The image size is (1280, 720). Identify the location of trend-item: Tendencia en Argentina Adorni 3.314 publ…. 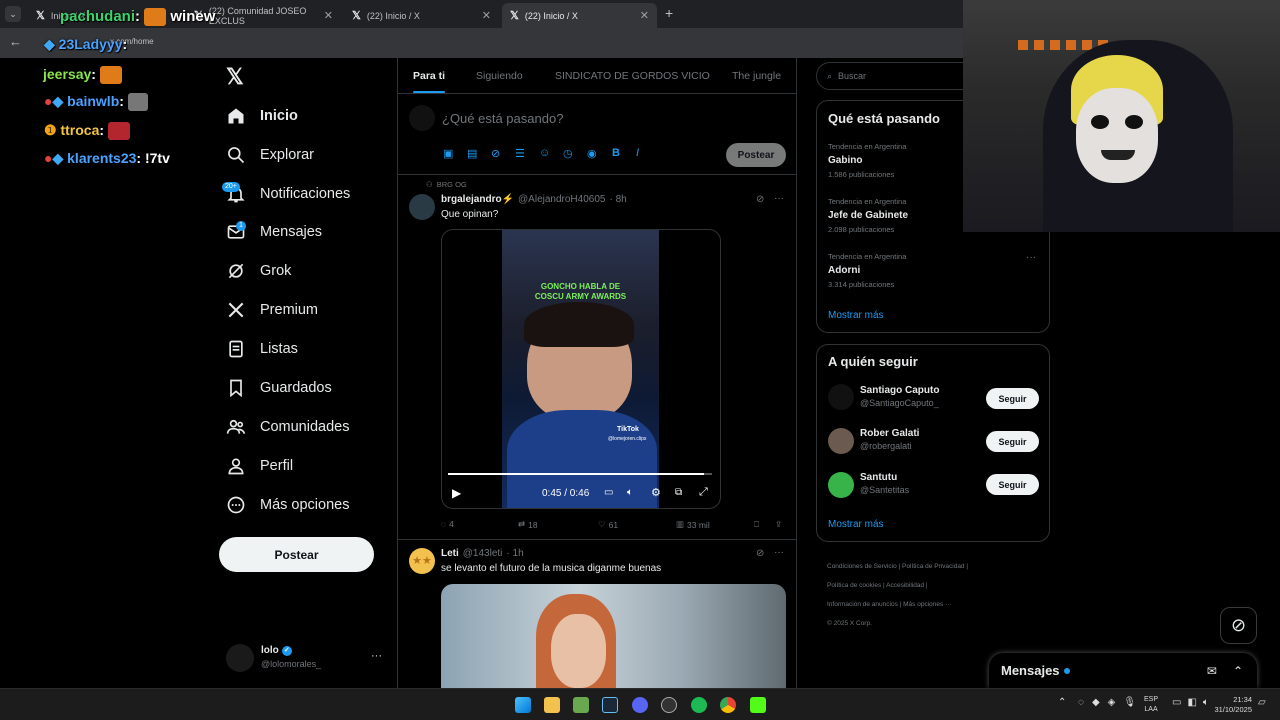
(867, 270).